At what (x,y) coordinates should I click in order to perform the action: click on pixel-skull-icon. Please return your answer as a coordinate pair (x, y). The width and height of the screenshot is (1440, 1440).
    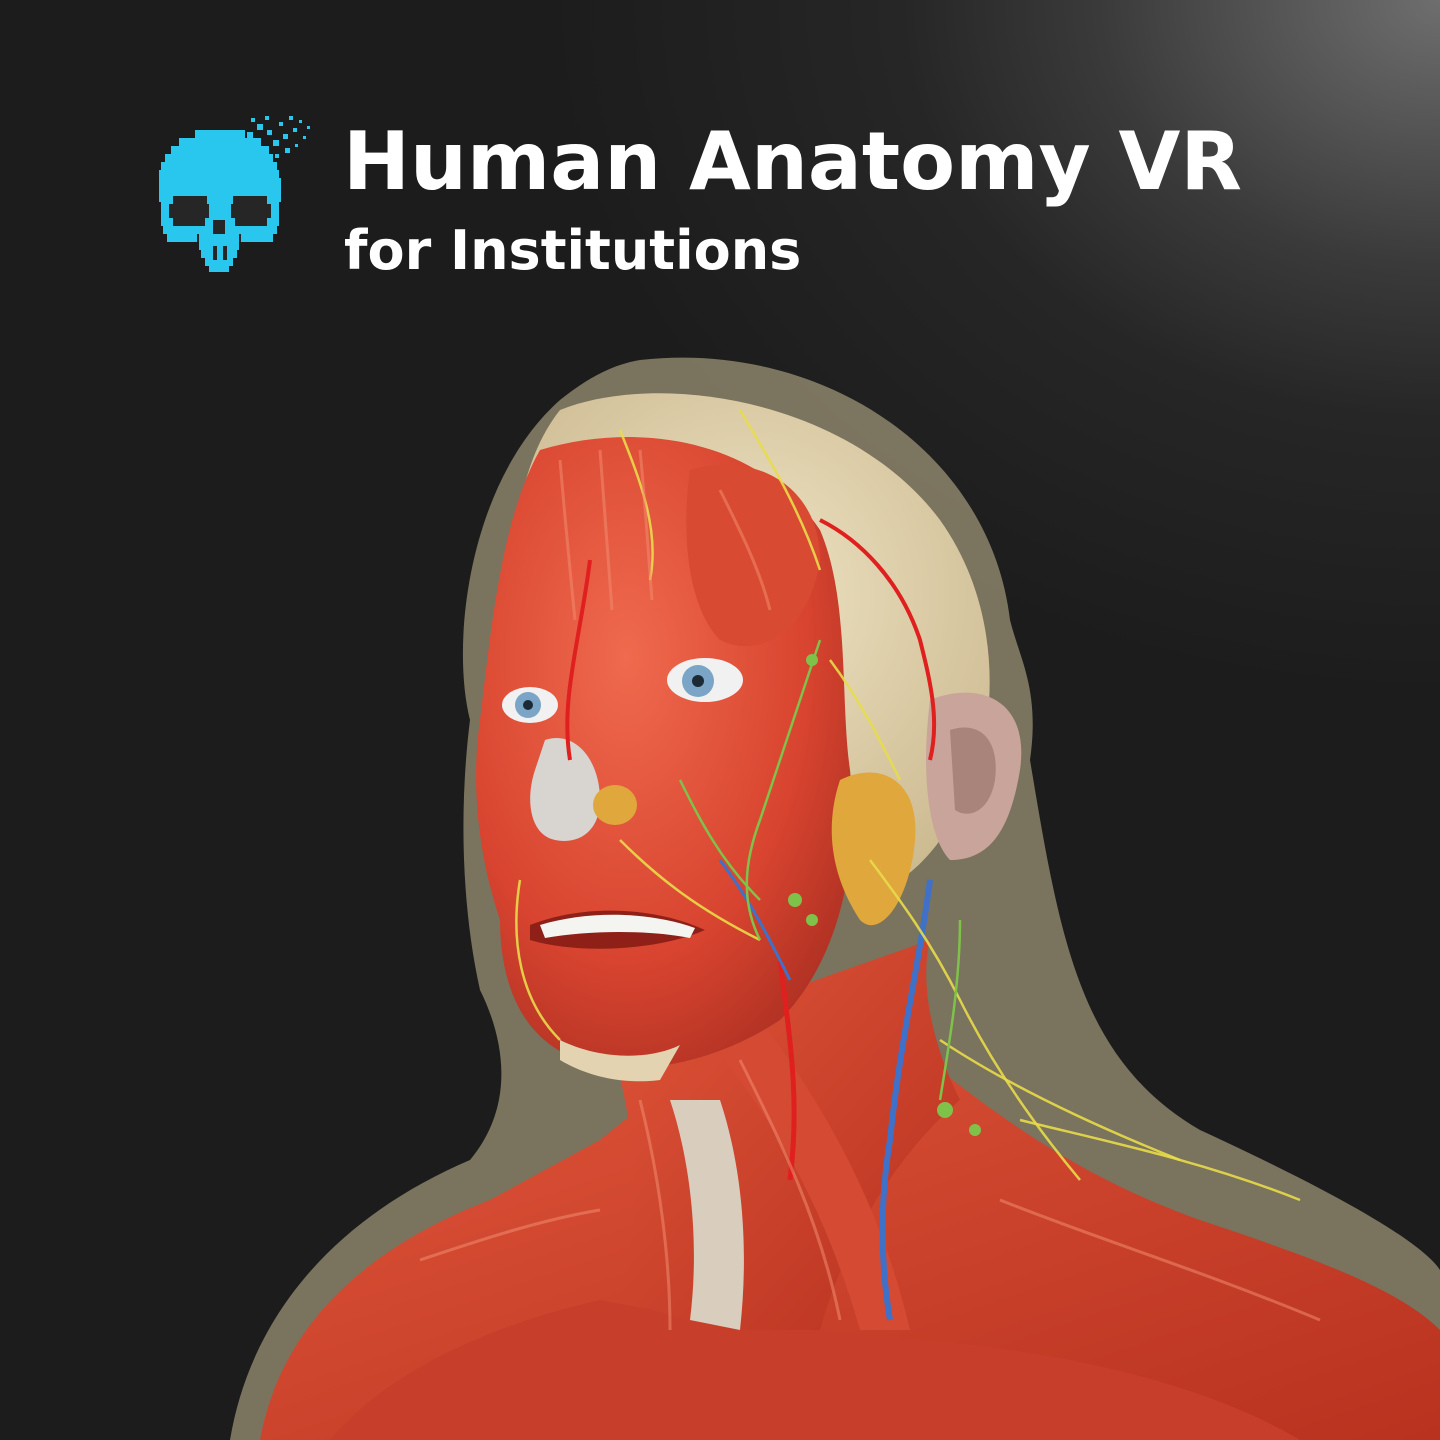
    Looking at the image, I should click on (234, 194).